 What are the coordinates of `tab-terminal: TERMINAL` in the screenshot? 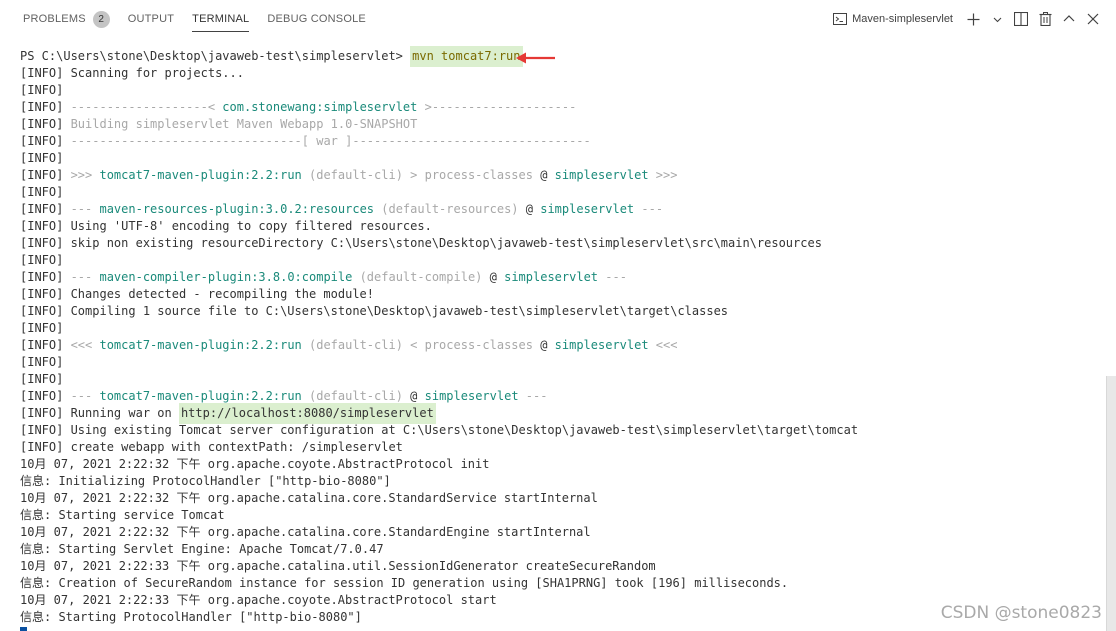 It's located at (220, 19).